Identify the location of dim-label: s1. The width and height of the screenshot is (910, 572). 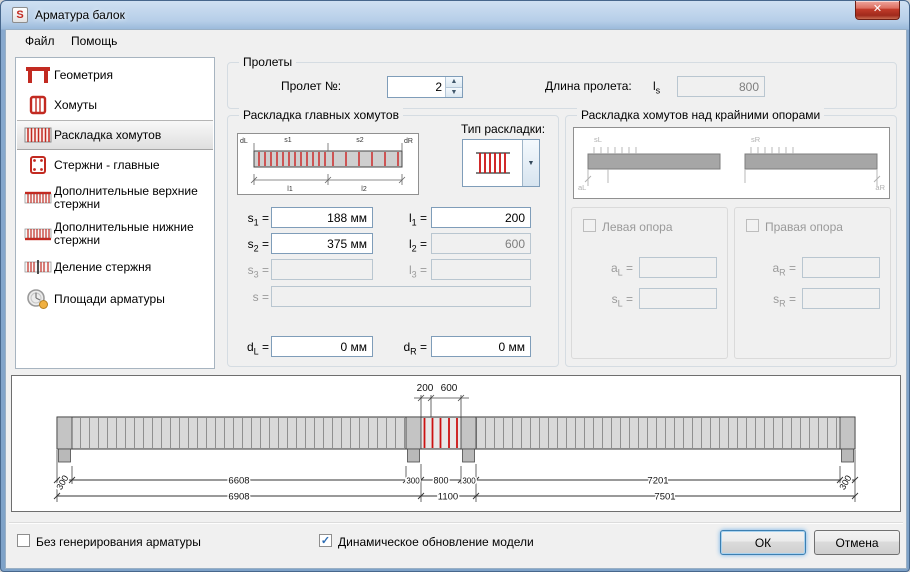
(288, 140).